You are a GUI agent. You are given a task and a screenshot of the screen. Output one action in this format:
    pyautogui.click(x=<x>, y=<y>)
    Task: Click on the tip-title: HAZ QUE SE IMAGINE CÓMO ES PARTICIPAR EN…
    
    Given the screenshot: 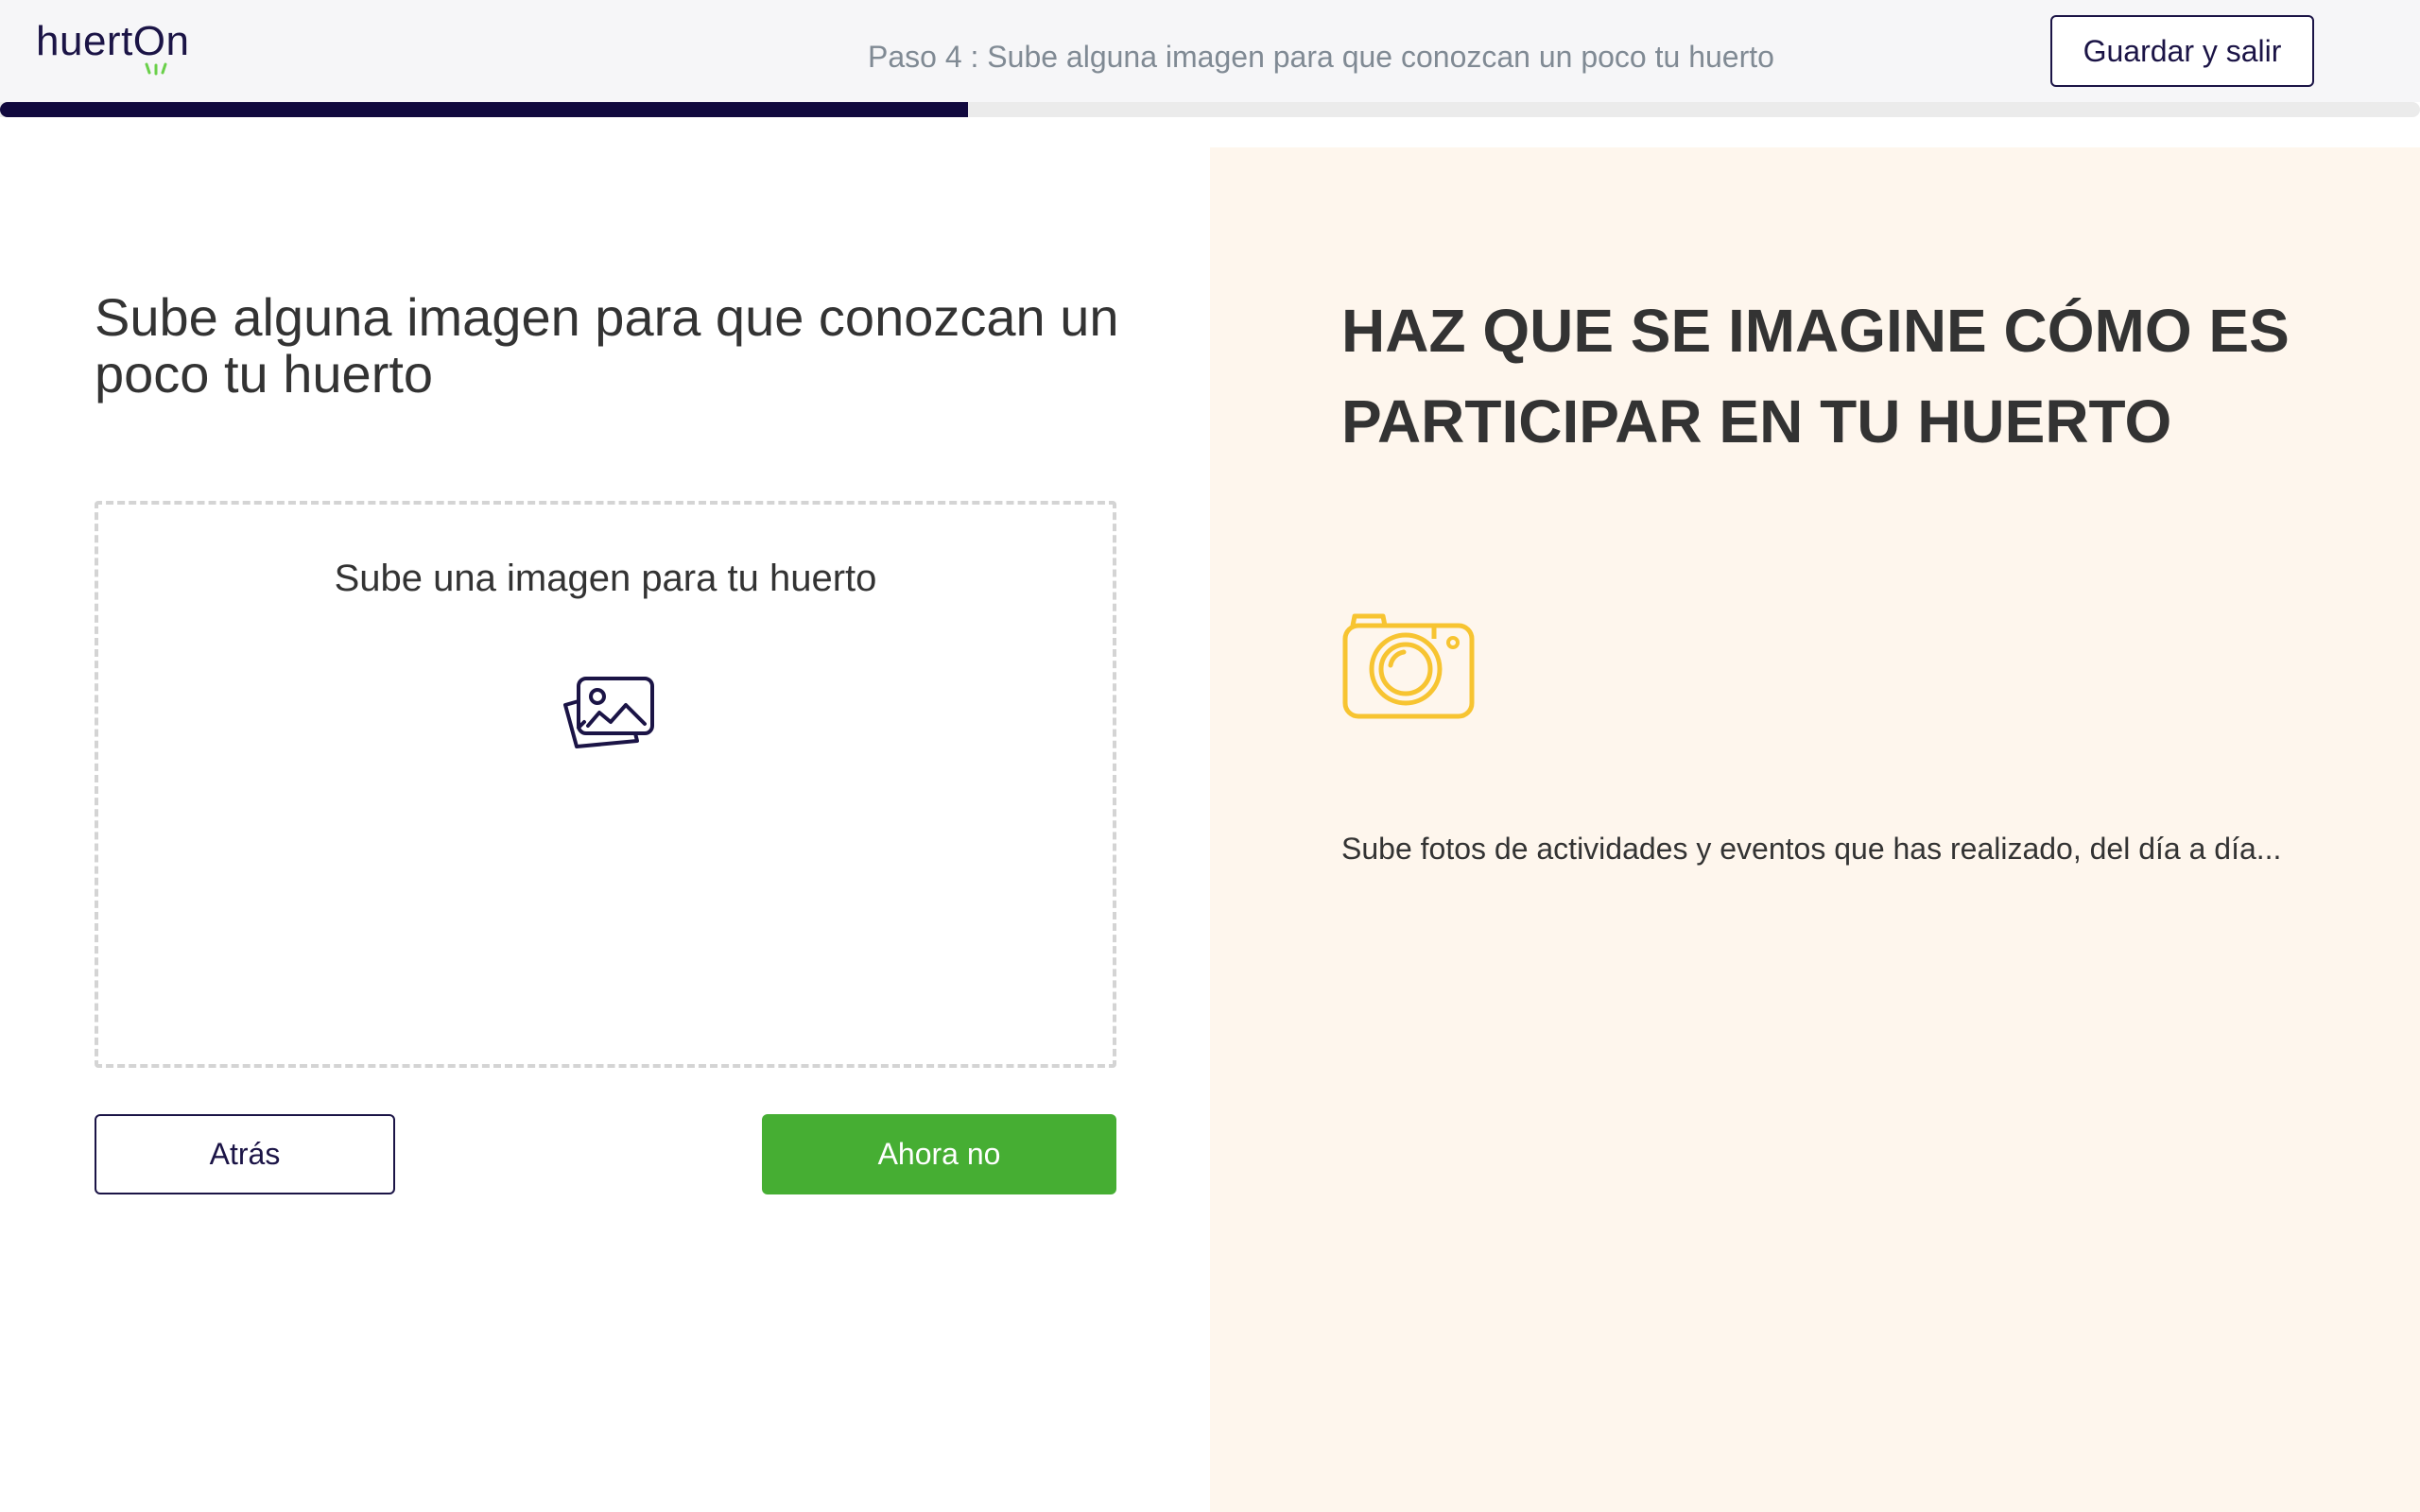 What is the action you would take?
    pyautogui.click(x=1815, y=376)
    